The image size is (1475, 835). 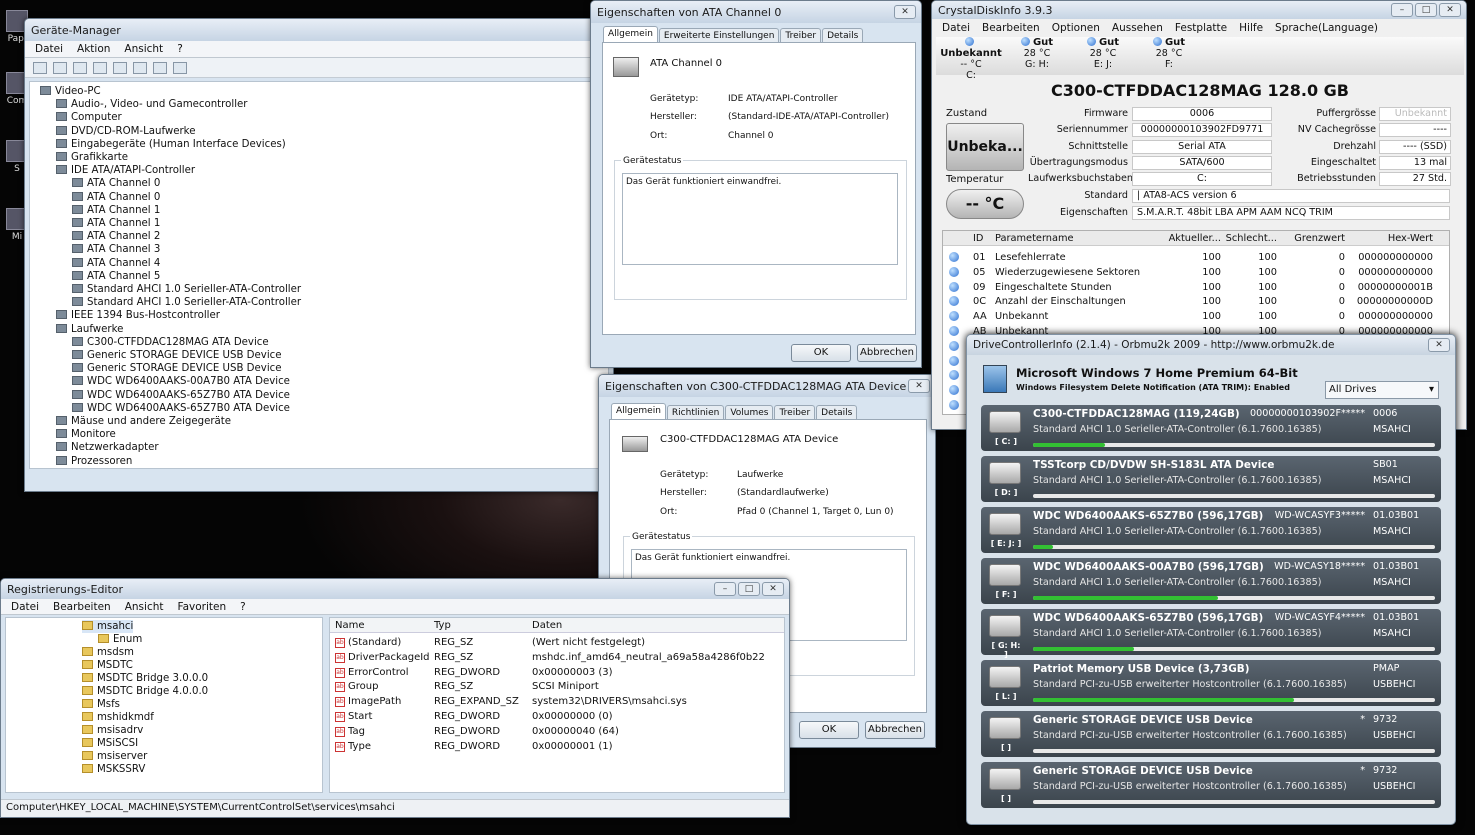 What do you see at coordinates (114, 756) in the screenshot?
I see `registry-key: msiserver` at bounding box center [114, 756].